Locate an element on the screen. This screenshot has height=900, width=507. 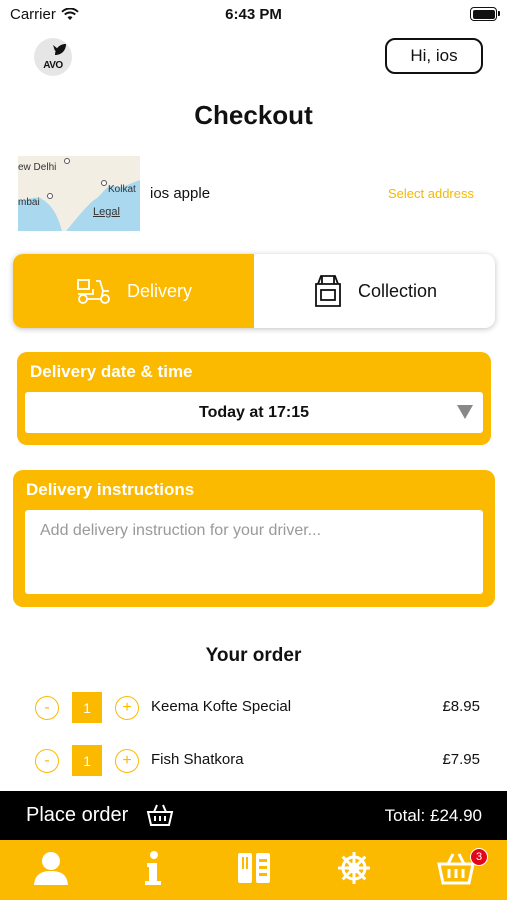
menu-icon is located at coordinates (254, 868).